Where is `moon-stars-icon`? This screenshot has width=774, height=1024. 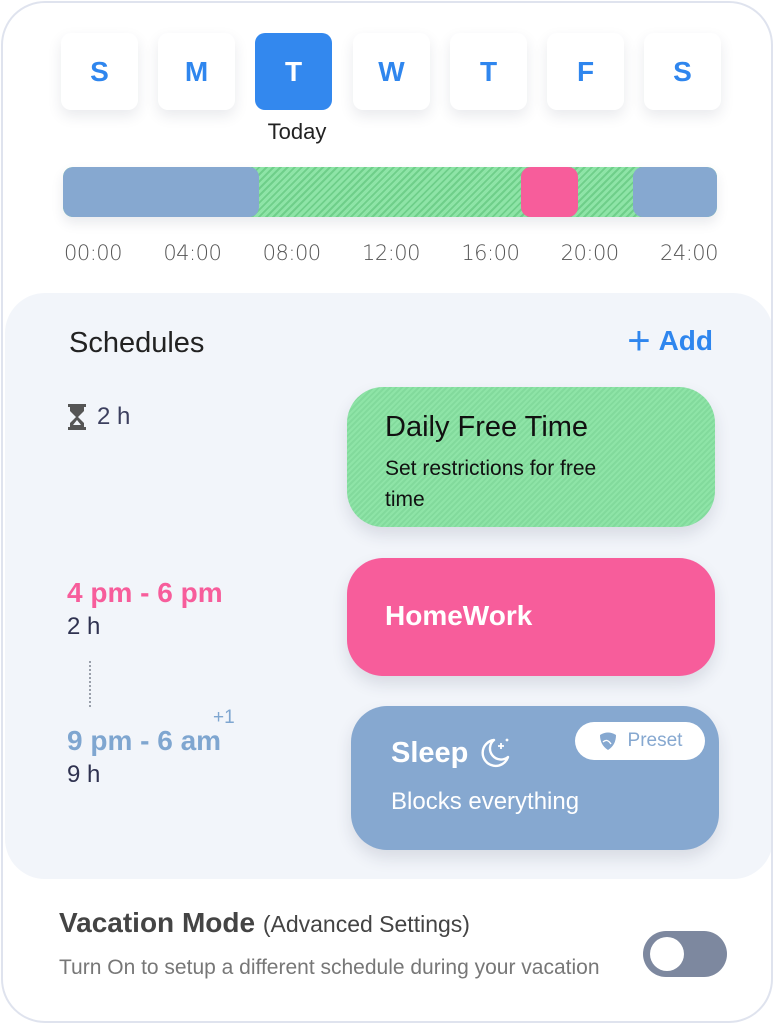 moon-stars-icon is located at coordinates (495, 753).